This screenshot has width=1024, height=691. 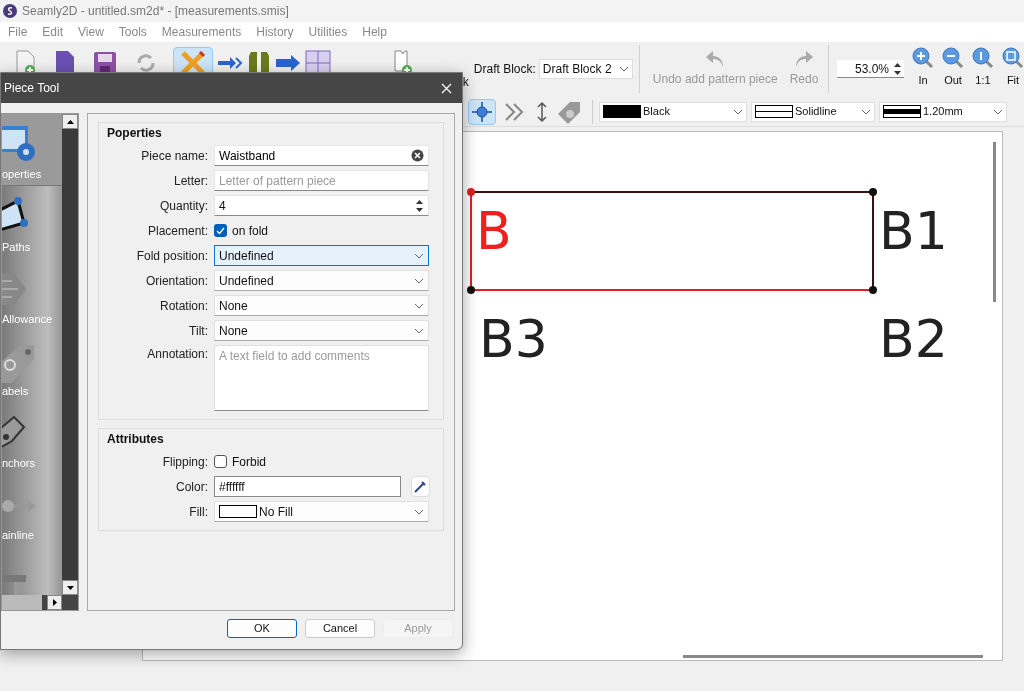 I want to click on dialog-button: Cancel, so click(x=340, y=628).